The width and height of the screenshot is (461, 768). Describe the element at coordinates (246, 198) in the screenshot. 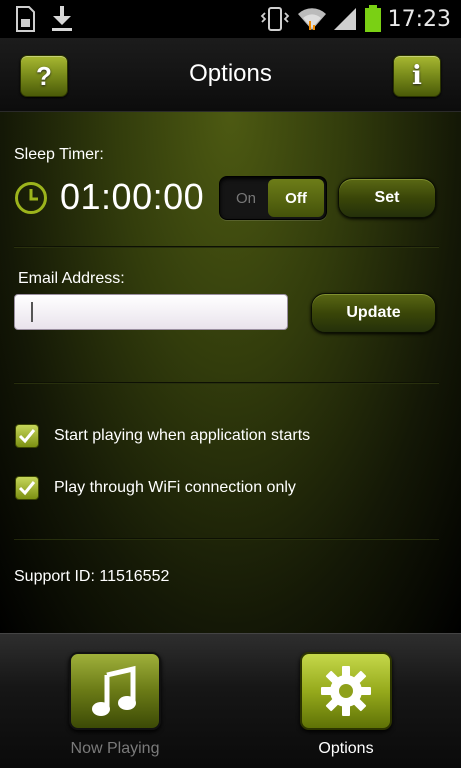

I see `toggle-on-option: On` at that location.